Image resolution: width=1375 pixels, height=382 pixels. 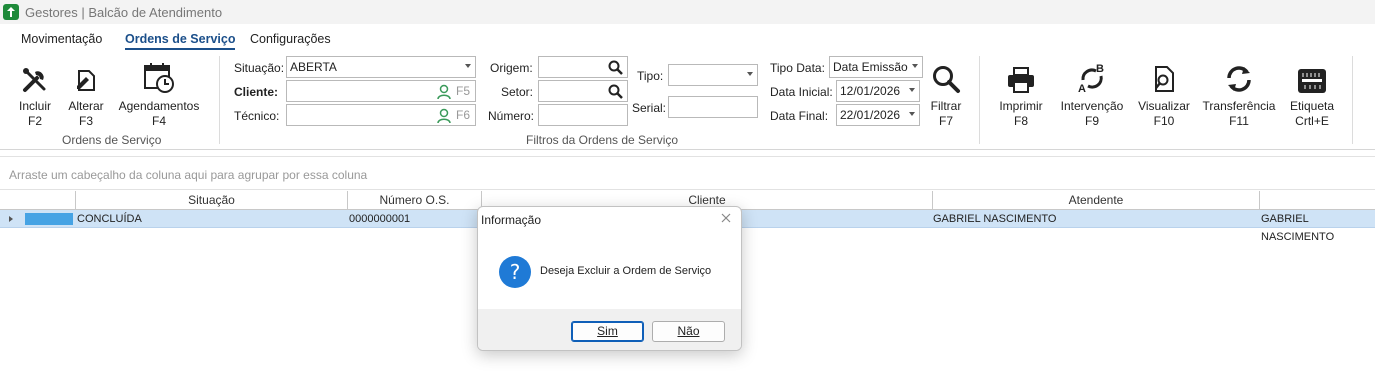 I want to click on cell-situacao: CONCLUÍDA, so click(x=109, y=219).